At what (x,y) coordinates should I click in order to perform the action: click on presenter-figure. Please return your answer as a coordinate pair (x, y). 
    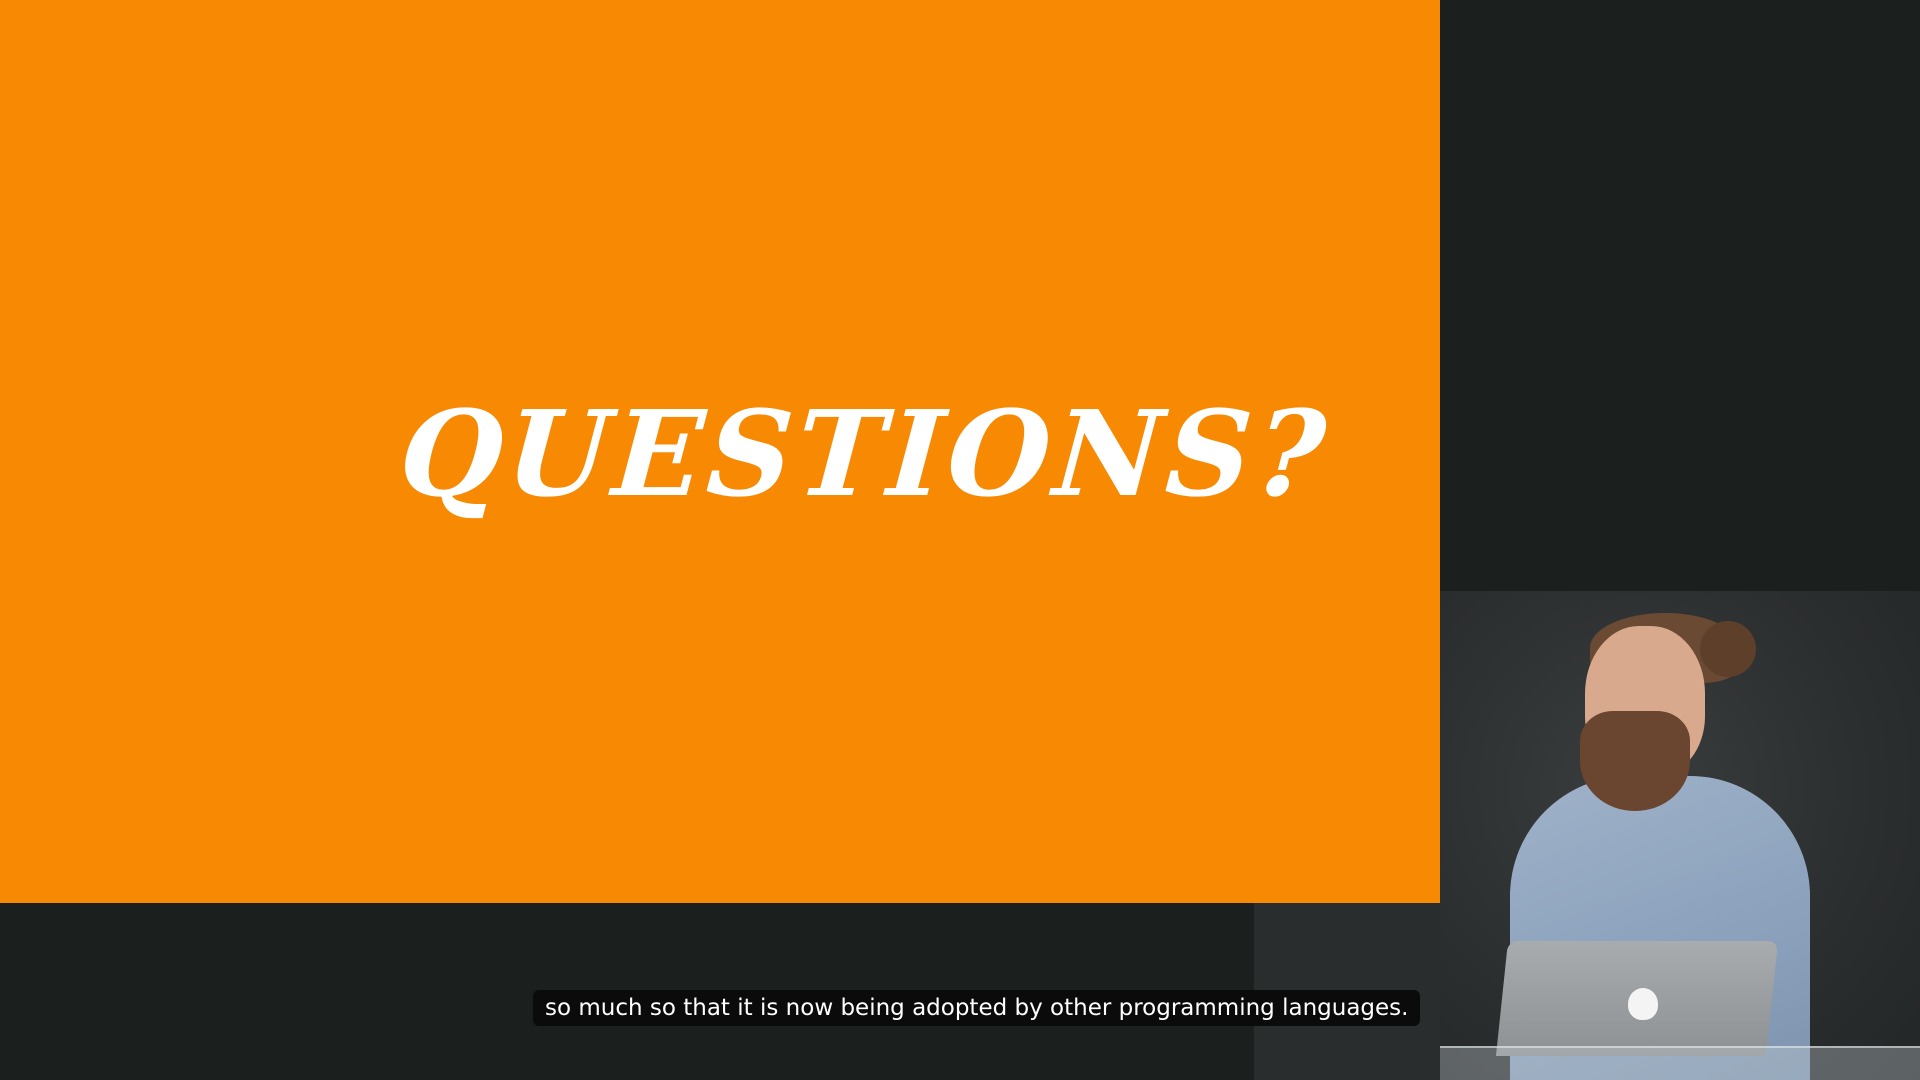
    Looking at the image, I should click on (1680, 835).